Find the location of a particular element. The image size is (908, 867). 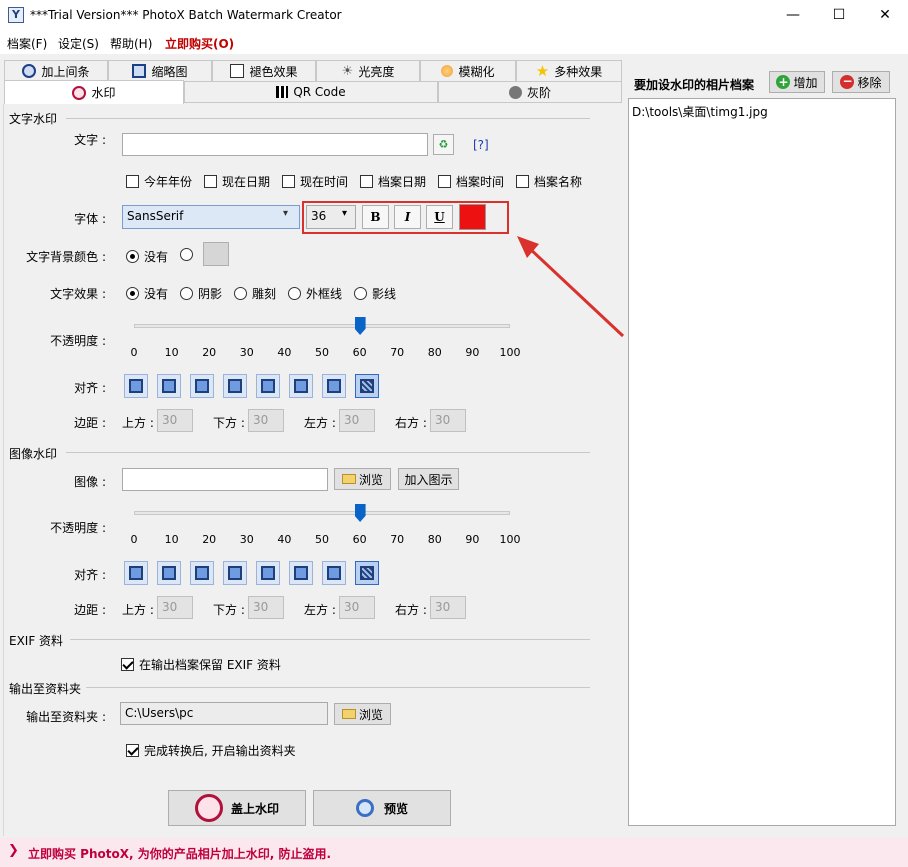

option-file-time: 档案时间 is located at coordinates (471, 181).